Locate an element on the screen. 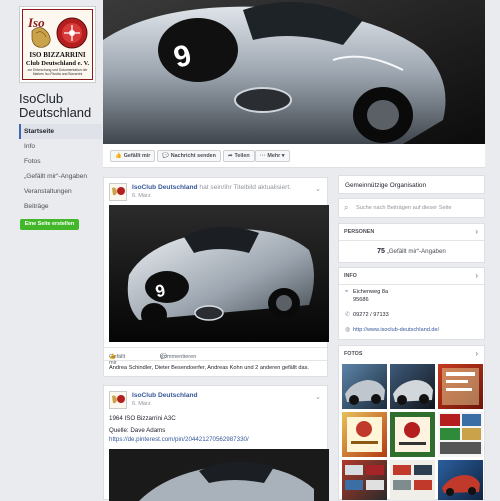  more-label: Mehr is located at coordinates (274, 156).